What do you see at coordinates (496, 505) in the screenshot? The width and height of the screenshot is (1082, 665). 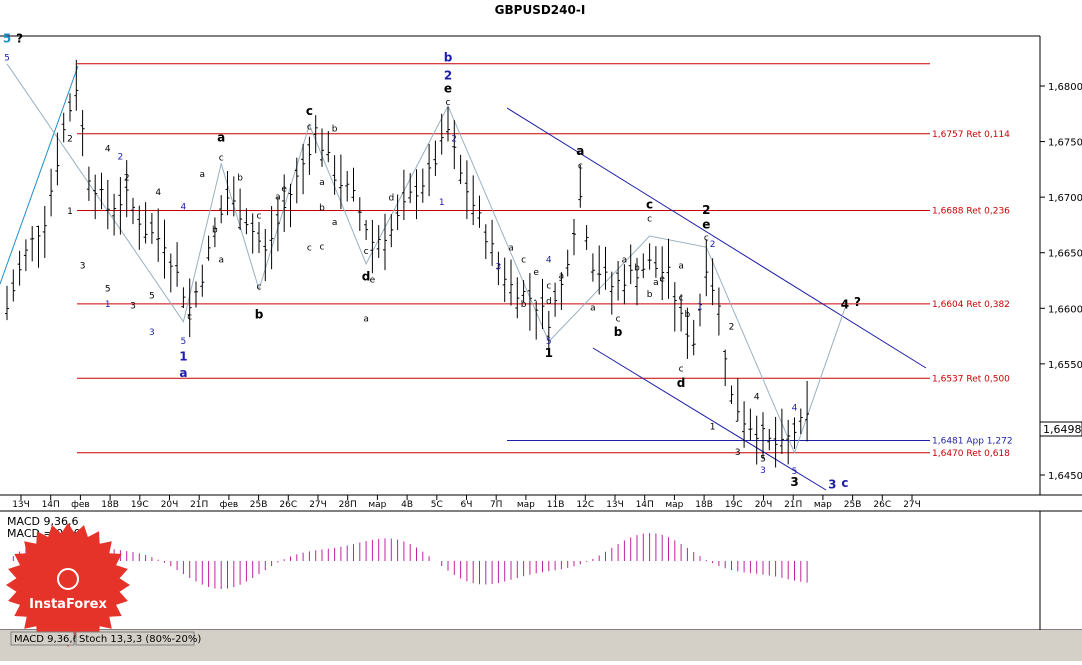 I see `x-tick-label: 7П` at bounding box center [496, 505].